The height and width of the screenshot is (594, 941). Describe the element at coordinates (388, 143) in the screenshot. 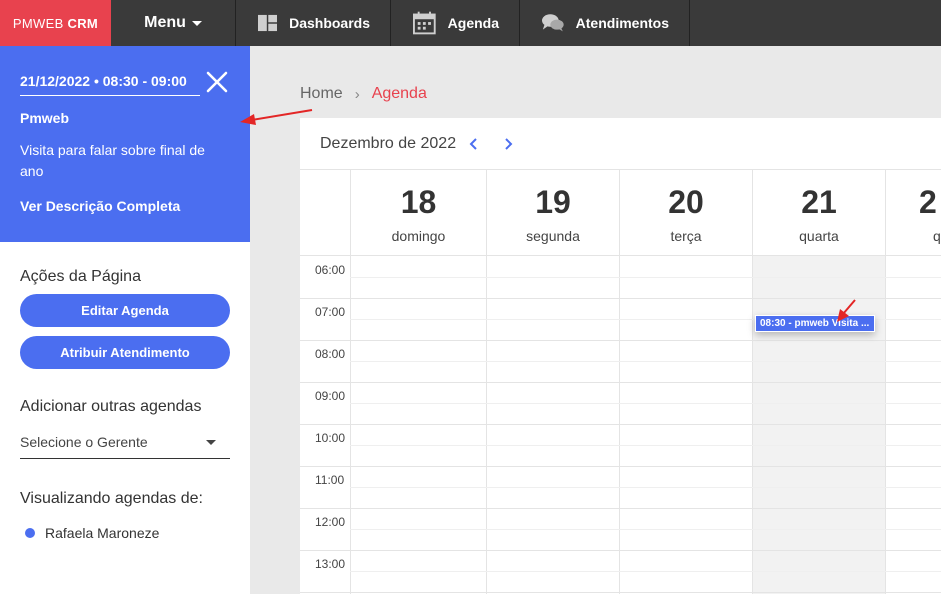

I see `calendar-month-label: Dezembro de 2022` at that location.